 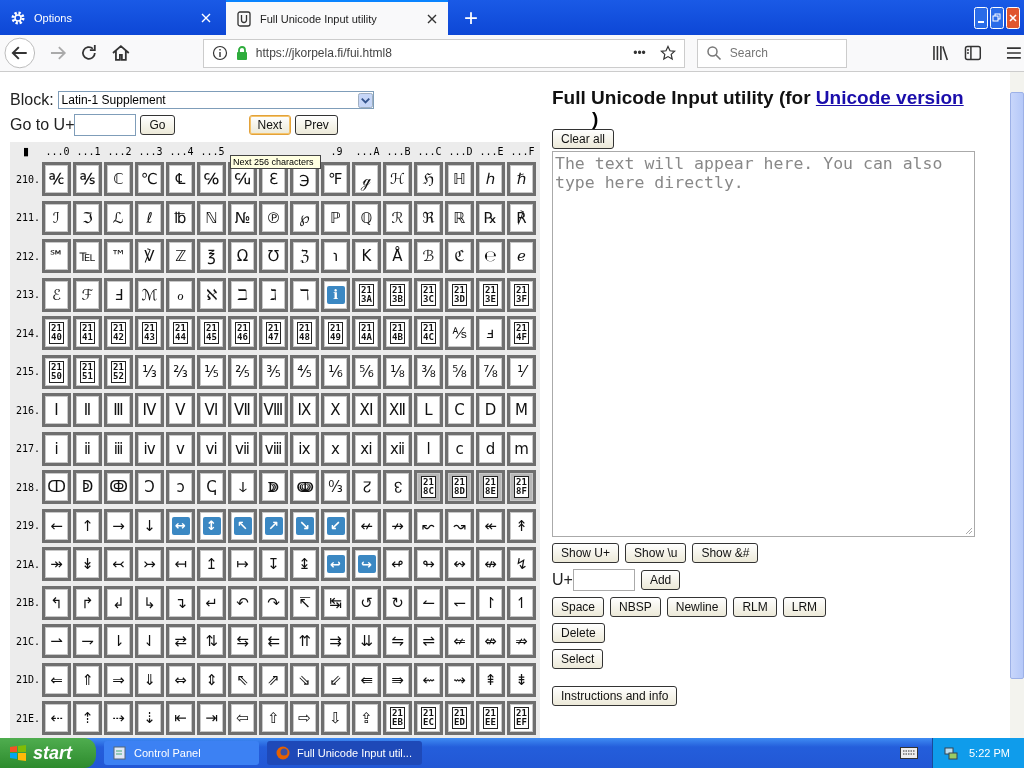 I want to click on back-button, so click(x=20, y=53).